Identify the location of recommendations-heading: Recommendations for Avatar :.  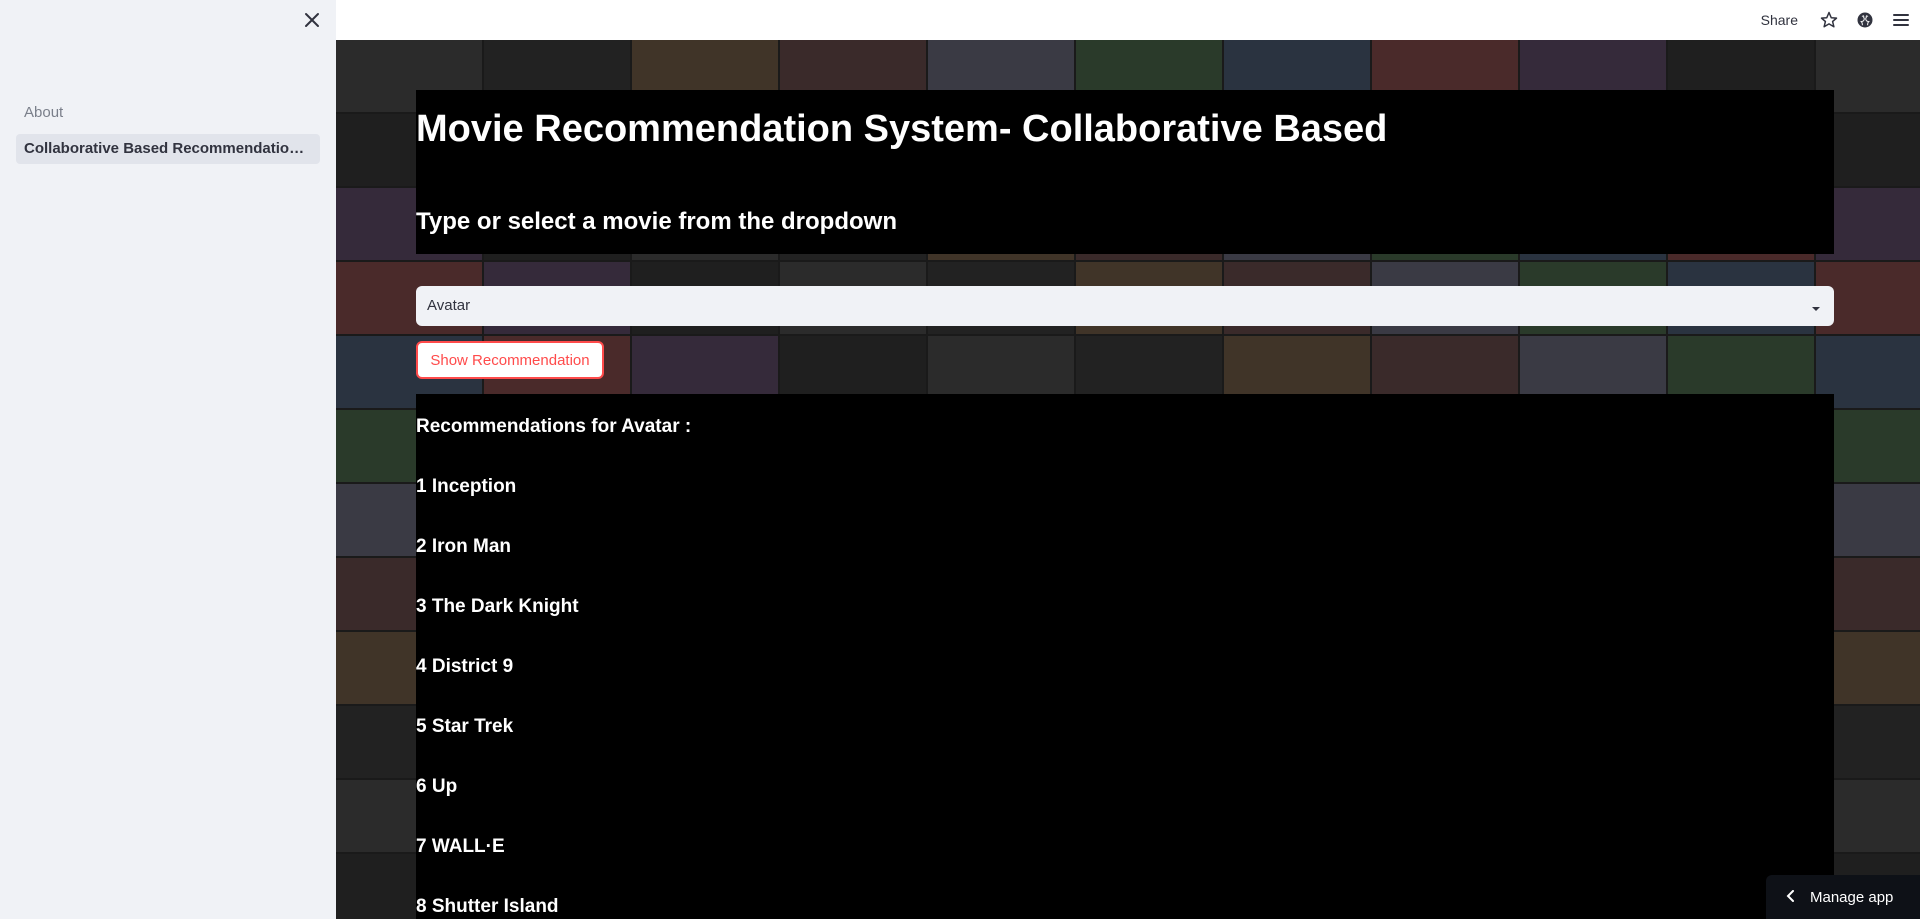
(554, 426).